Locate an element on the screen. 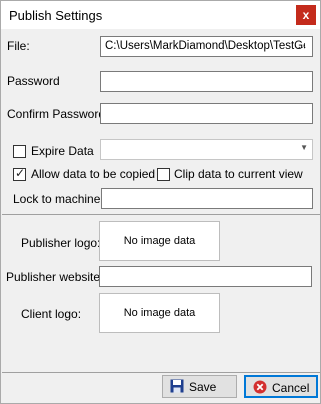  password-field is located at coordinates (206, 81).